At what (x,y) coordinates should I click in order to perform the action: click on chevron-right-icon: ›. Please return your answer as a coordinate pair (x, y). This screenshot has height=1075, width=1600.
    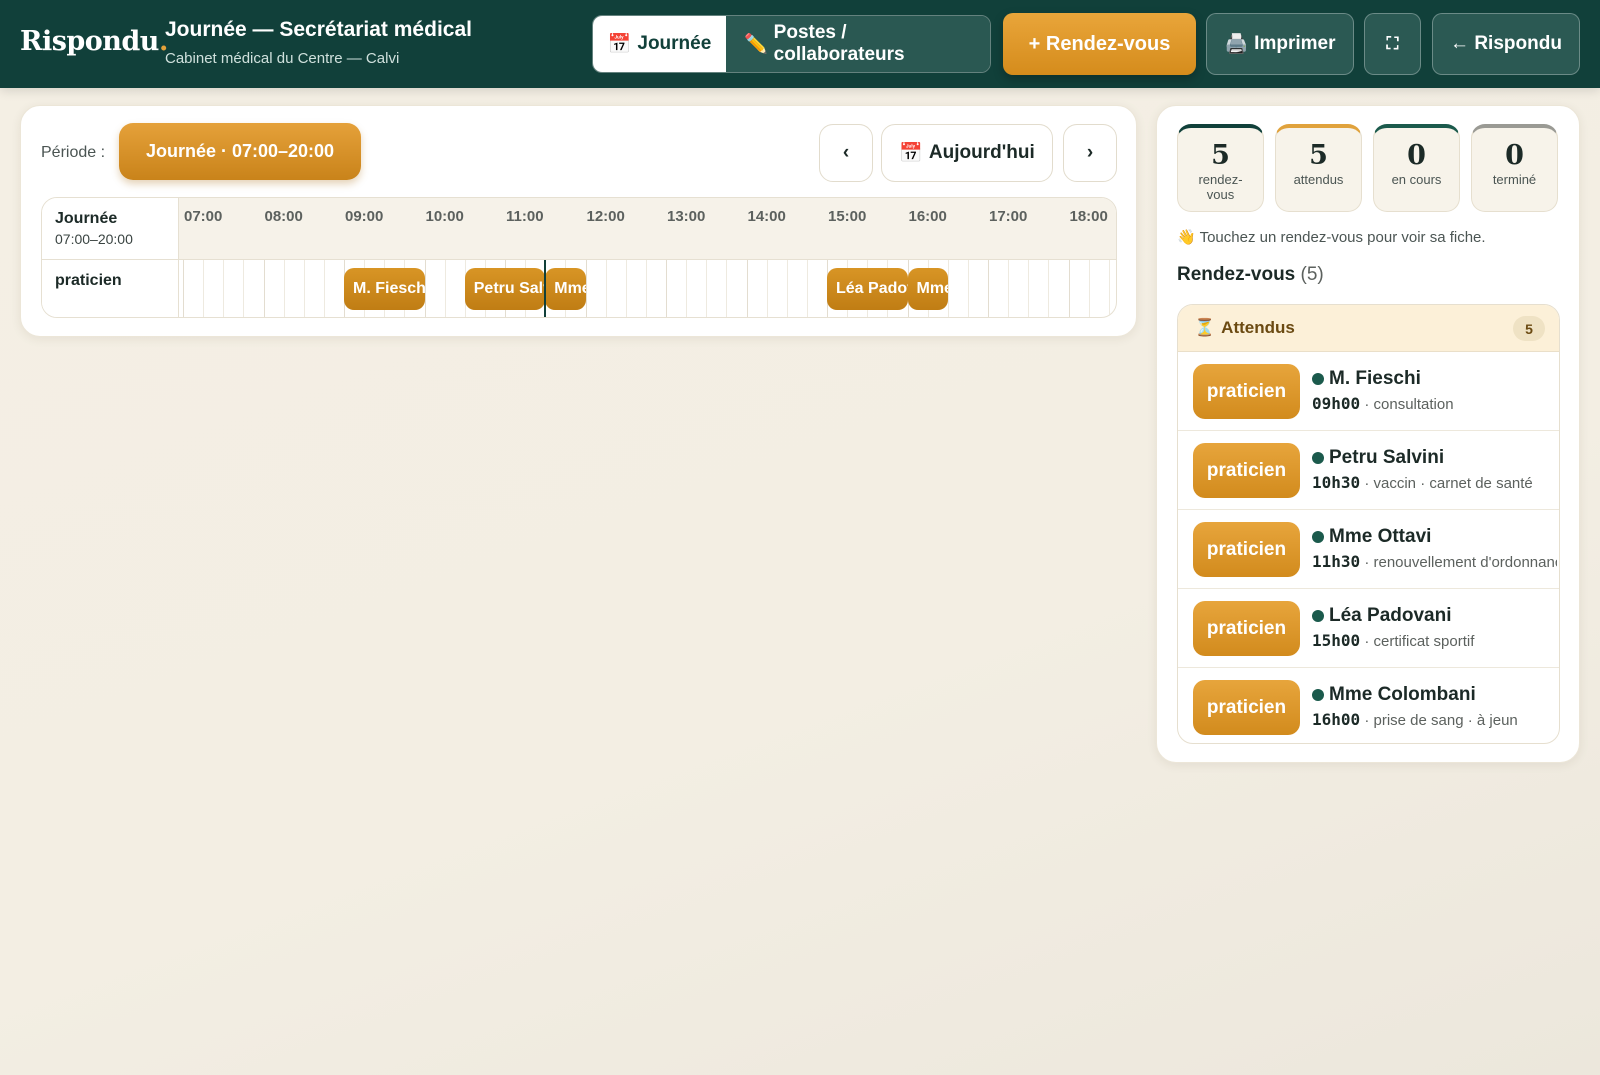
    Looking at the image, I should click on (1090, 152).